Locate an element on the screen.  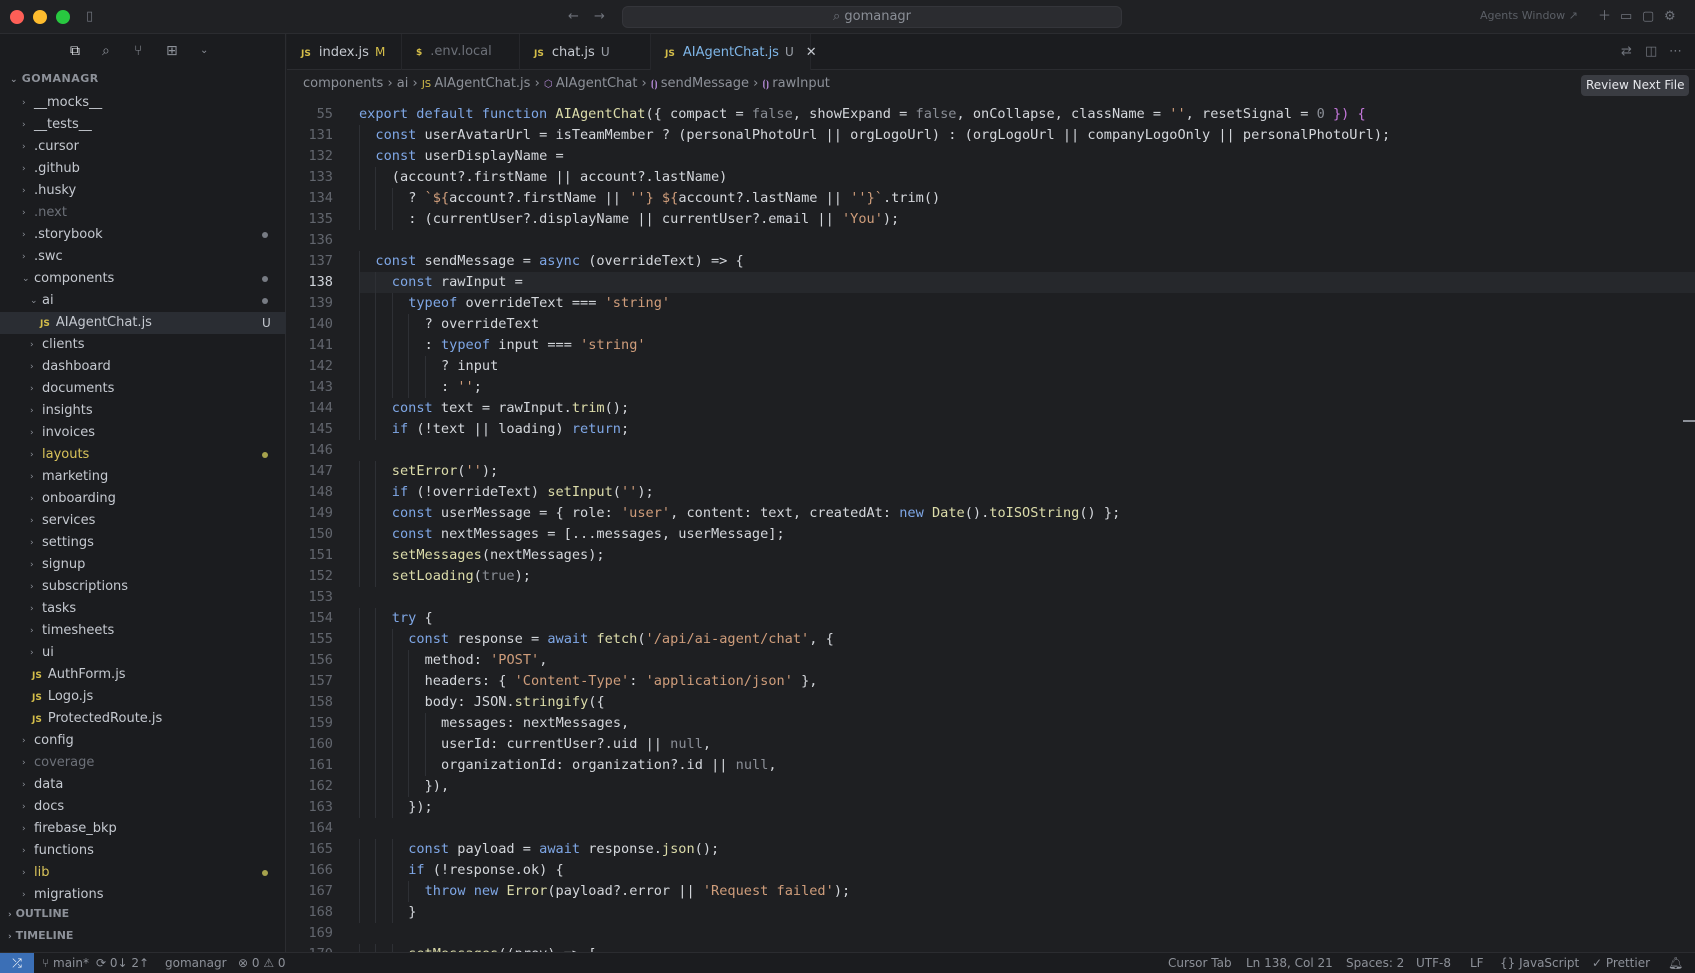
code-line: typeof overrideText === 'string' is located at coordinates (514, 303).